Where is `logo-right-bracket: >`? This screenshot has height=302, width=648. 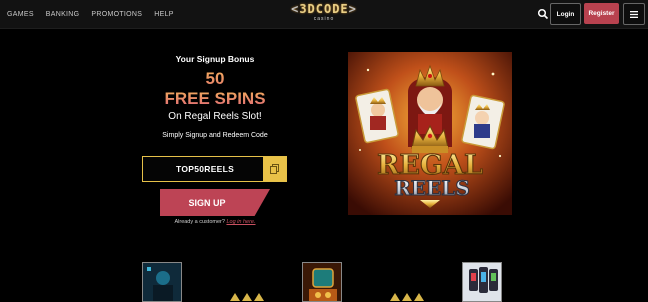
logo-right-bracket: > is located at coordinates (352, 9).